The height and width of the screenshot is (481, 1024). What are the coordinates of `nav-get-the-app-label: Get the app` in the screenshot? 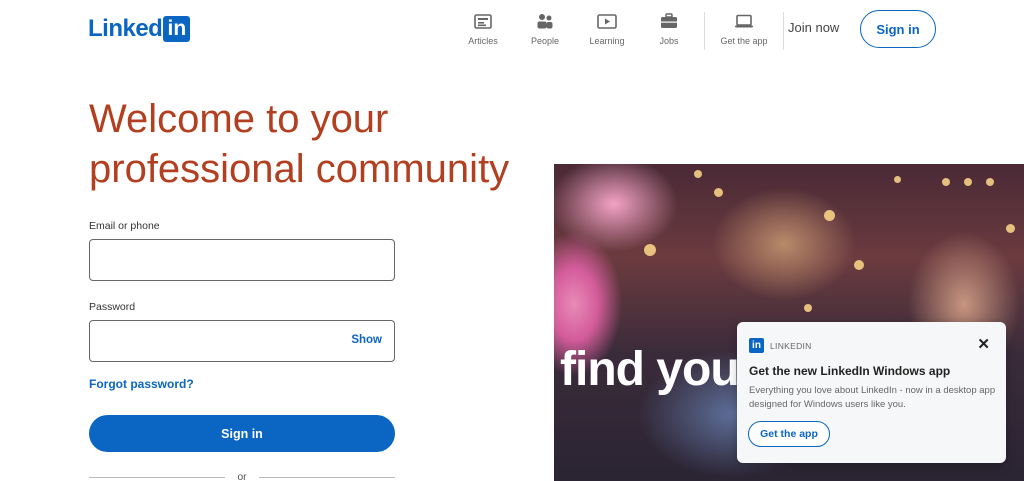 It's located at (744, 41).